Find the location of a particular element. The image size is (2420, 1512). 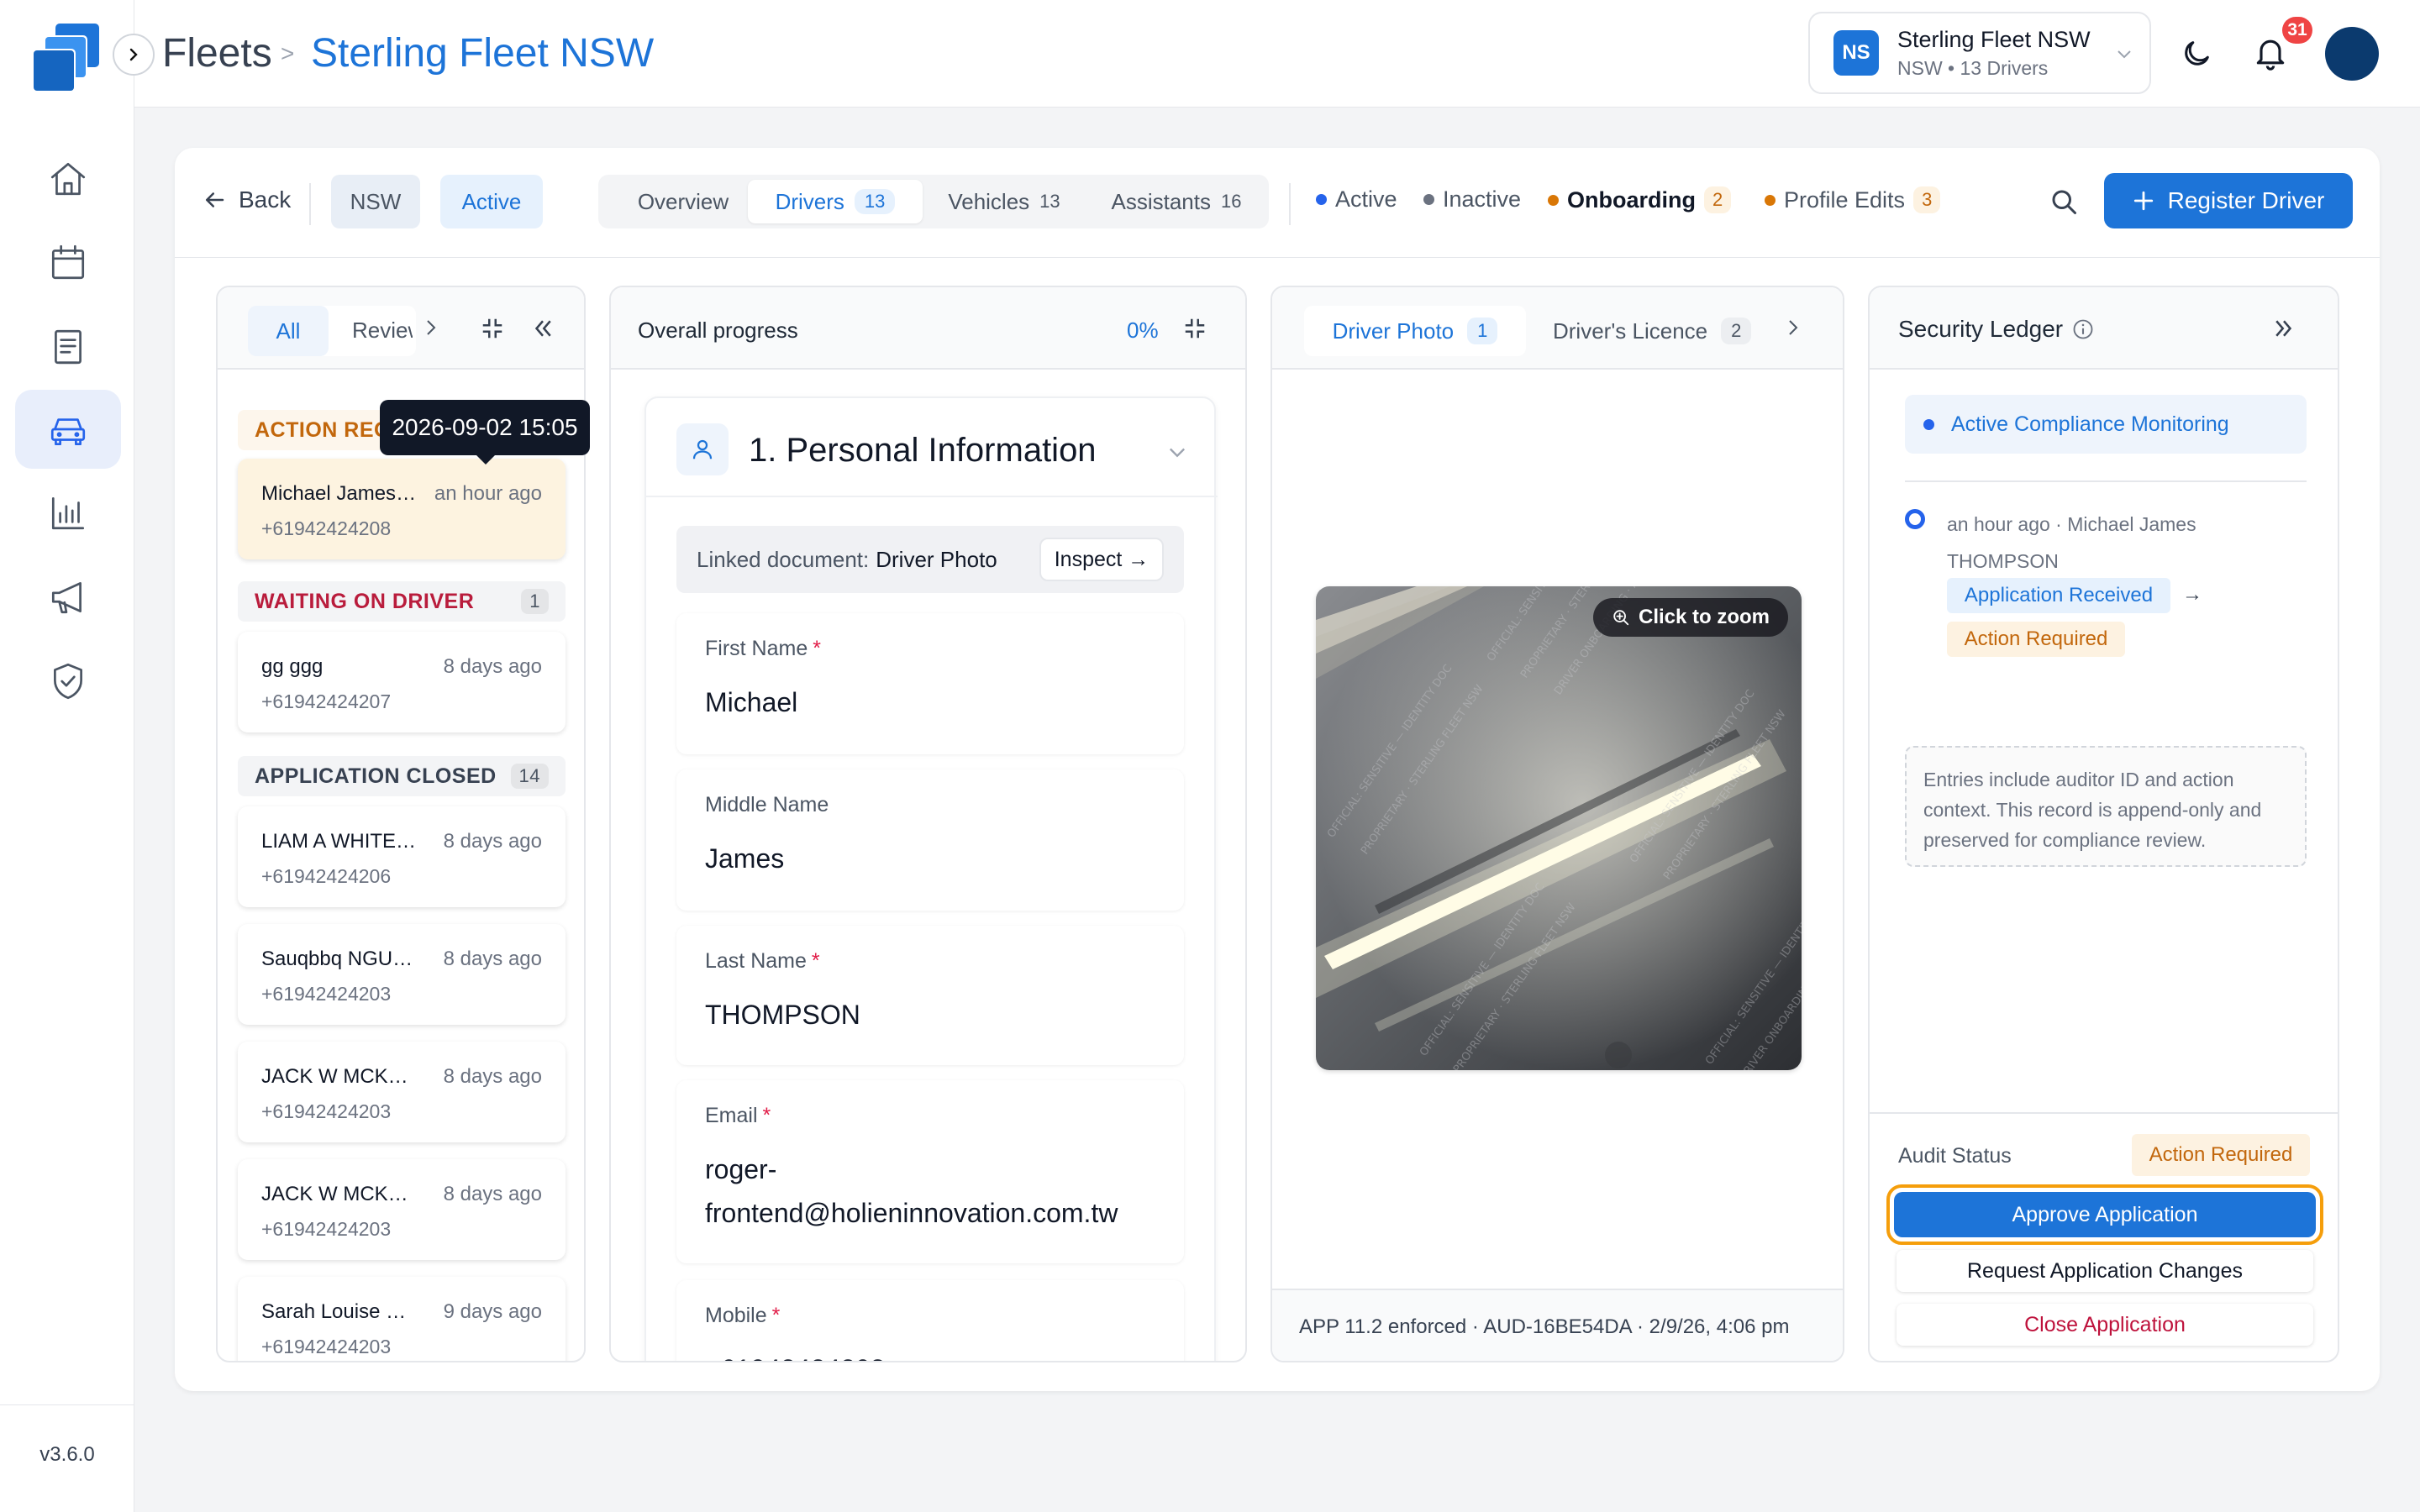

field-value: +61942424208 is located at coordinates (932, 1354).